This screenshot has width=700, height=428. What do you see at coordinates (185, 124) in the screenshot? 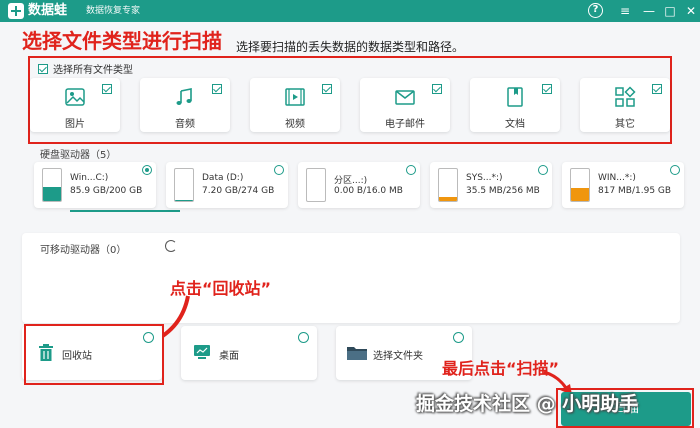
I see `type-label-audio: 音频` at bounding box center [185, 124].